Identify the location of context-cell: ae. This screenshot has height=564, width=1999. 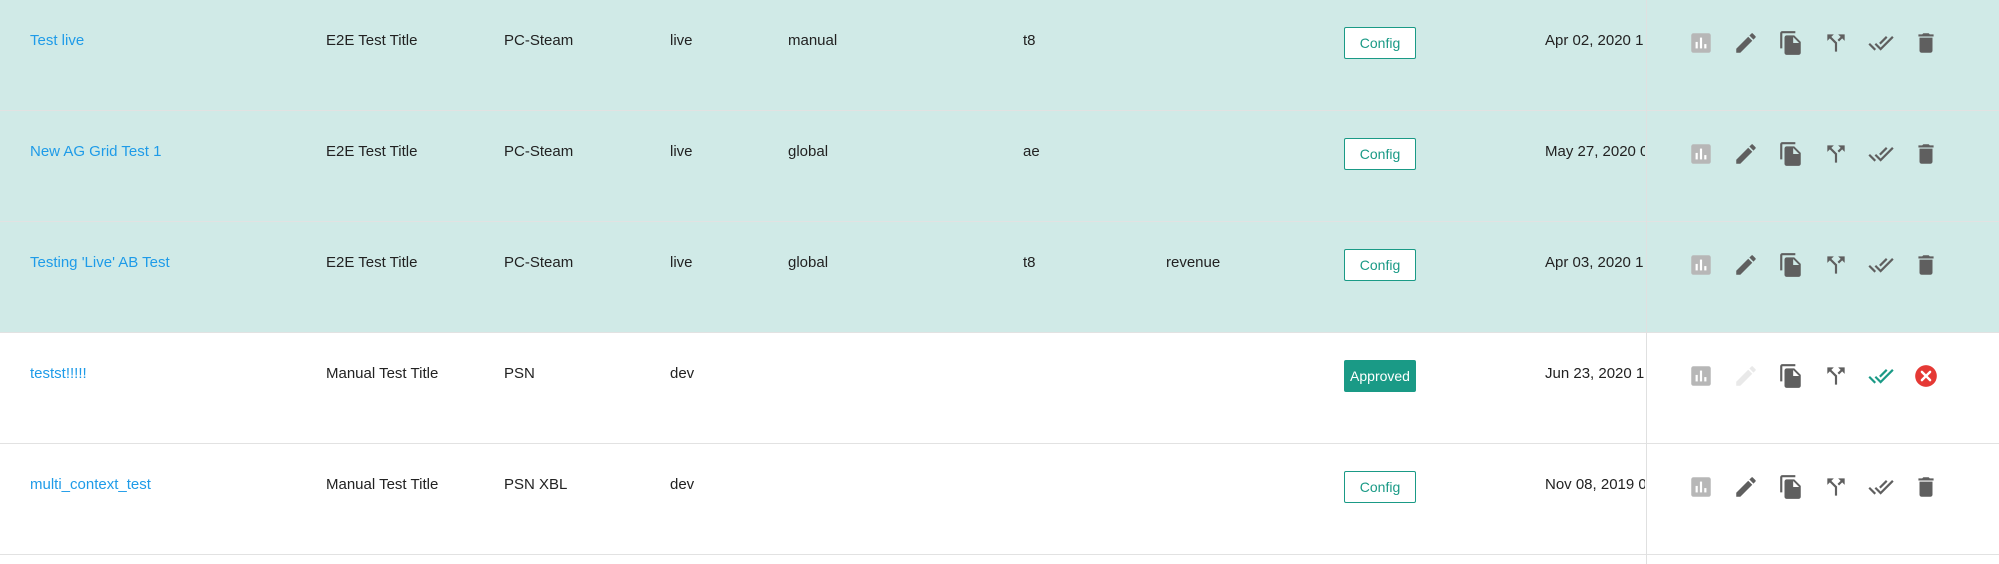
(1031, 151).